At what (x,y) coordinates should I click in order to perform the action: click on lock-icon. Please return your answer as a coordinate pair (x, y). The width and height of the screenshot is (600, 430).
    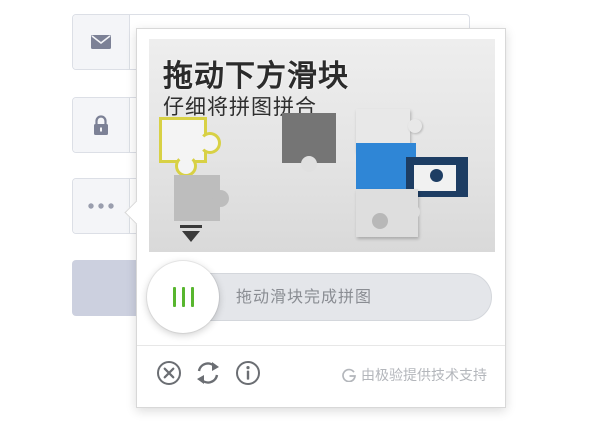
    Looking at the image, I should click on (101, 125).